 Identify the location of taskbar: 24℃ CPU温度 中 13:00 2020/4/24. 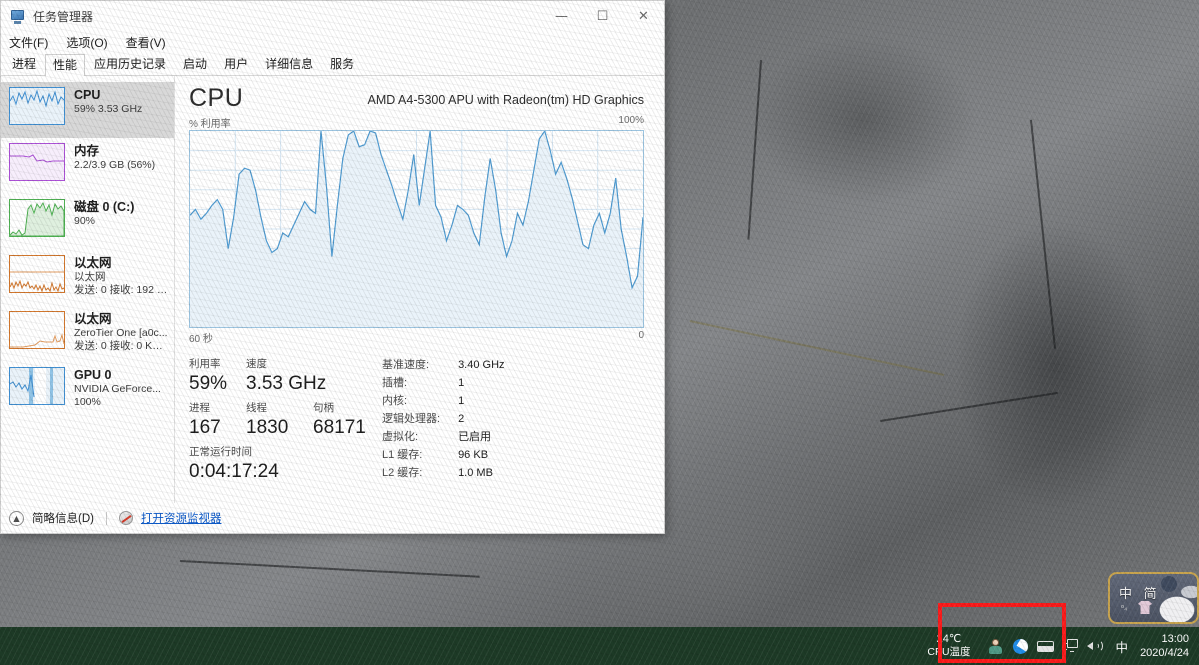
(599, 646).